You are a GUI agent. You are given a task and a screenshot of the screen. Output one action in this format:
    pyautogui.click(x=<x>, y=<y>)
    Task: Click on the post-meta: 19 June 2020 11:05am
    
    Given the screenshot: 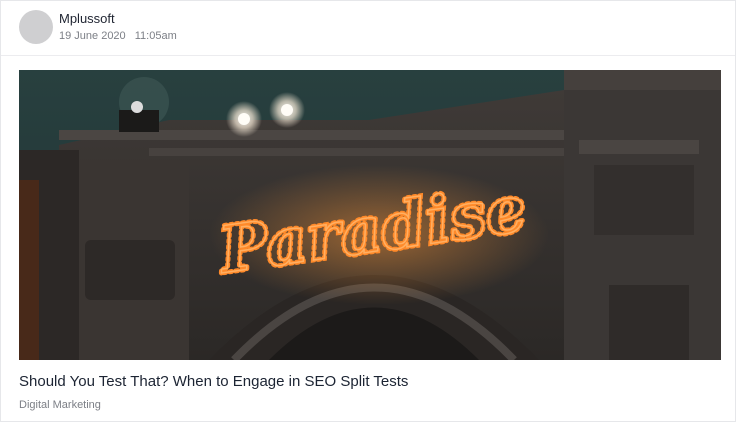 What is the action you would take?
    pyautogui.click(x=121, y=36)
    